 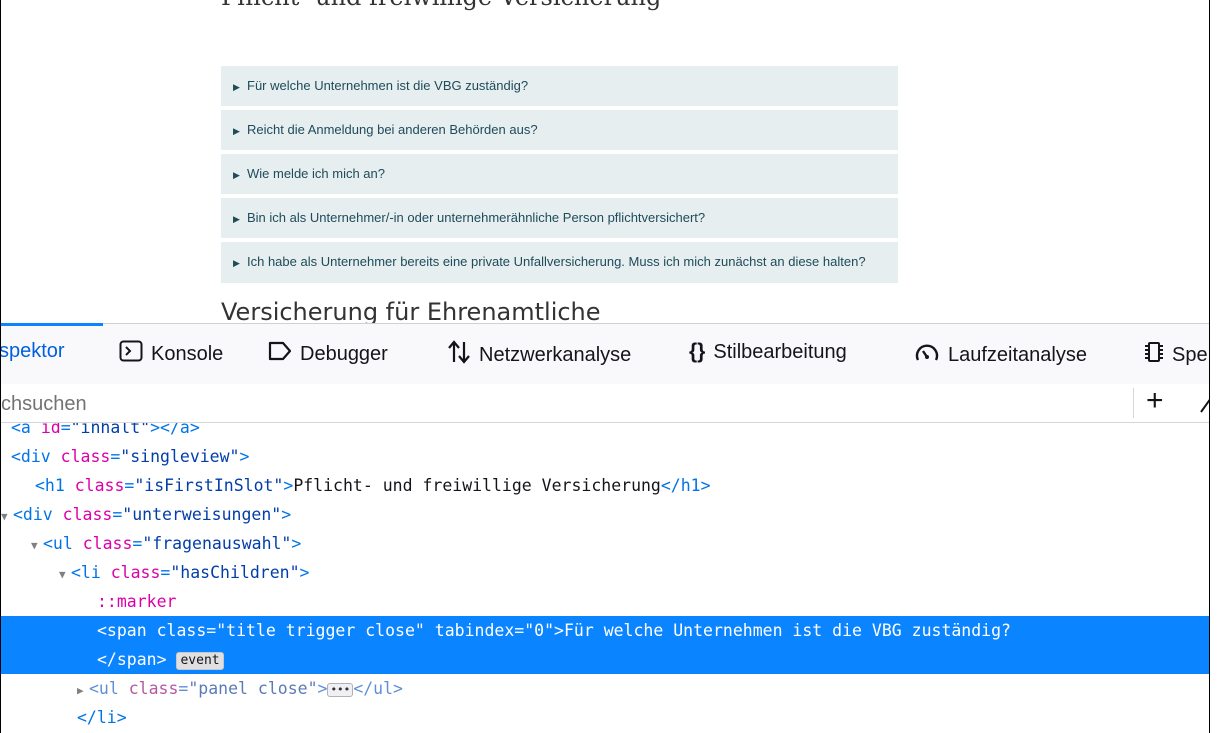 I want to click on attr-name: tabindex, so click(x=474, y=630).